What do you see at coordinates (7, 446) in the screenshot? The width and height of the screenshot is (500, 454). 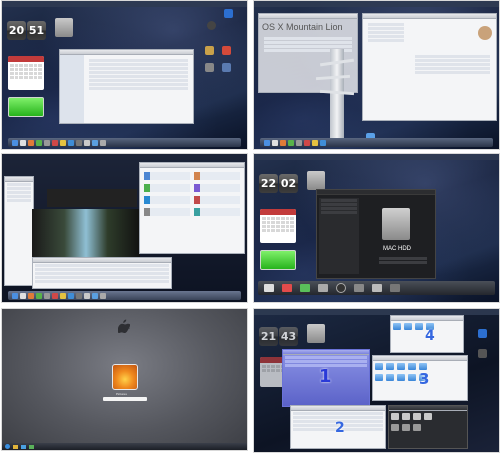 I see `start-button` at bounding box center [7, 446].